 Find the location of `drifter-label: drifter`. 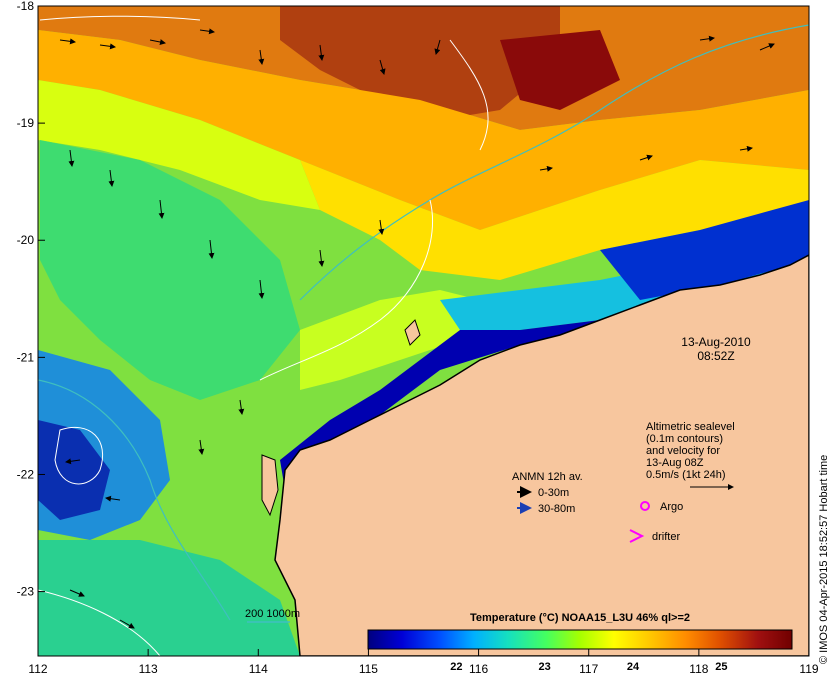

drifter-label: drifter is located at coordinates (666, 537).